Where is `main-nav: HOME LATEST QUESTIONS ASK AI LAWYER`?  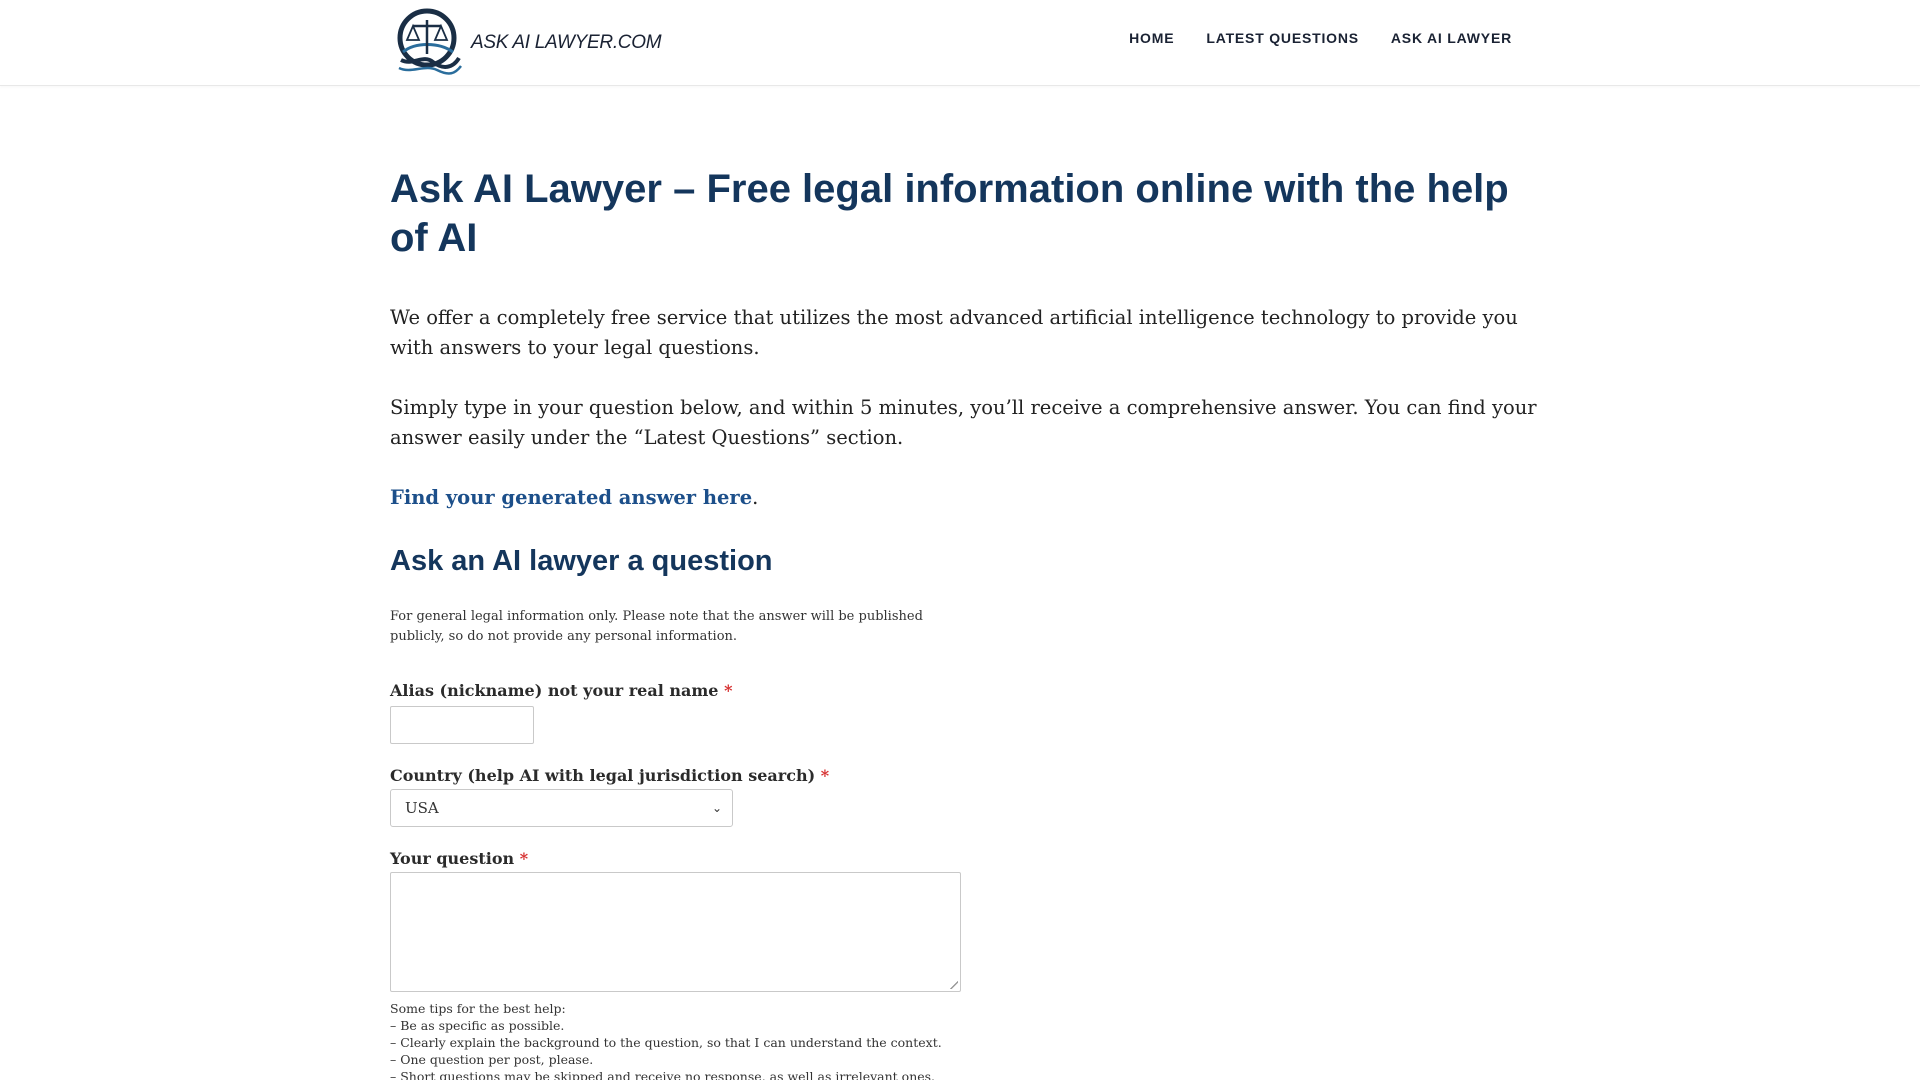
main-nav: HOME LATEST QUESTIONS ASK AI LAWYER is located at coordinates (1320, 38).